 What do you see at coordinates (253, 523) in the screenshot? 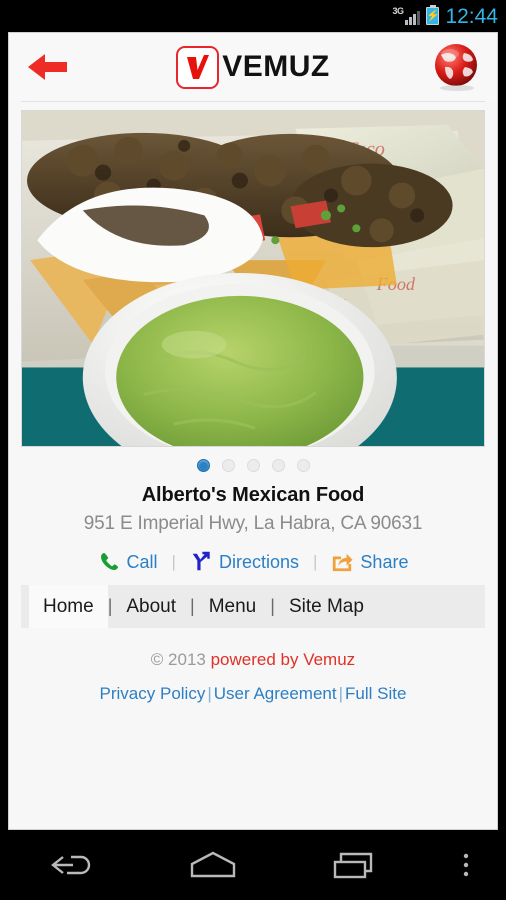
I see `business-address: 951 E Imperial Hwy, La Habra, CA 90631` at bounding box center [253, 523].